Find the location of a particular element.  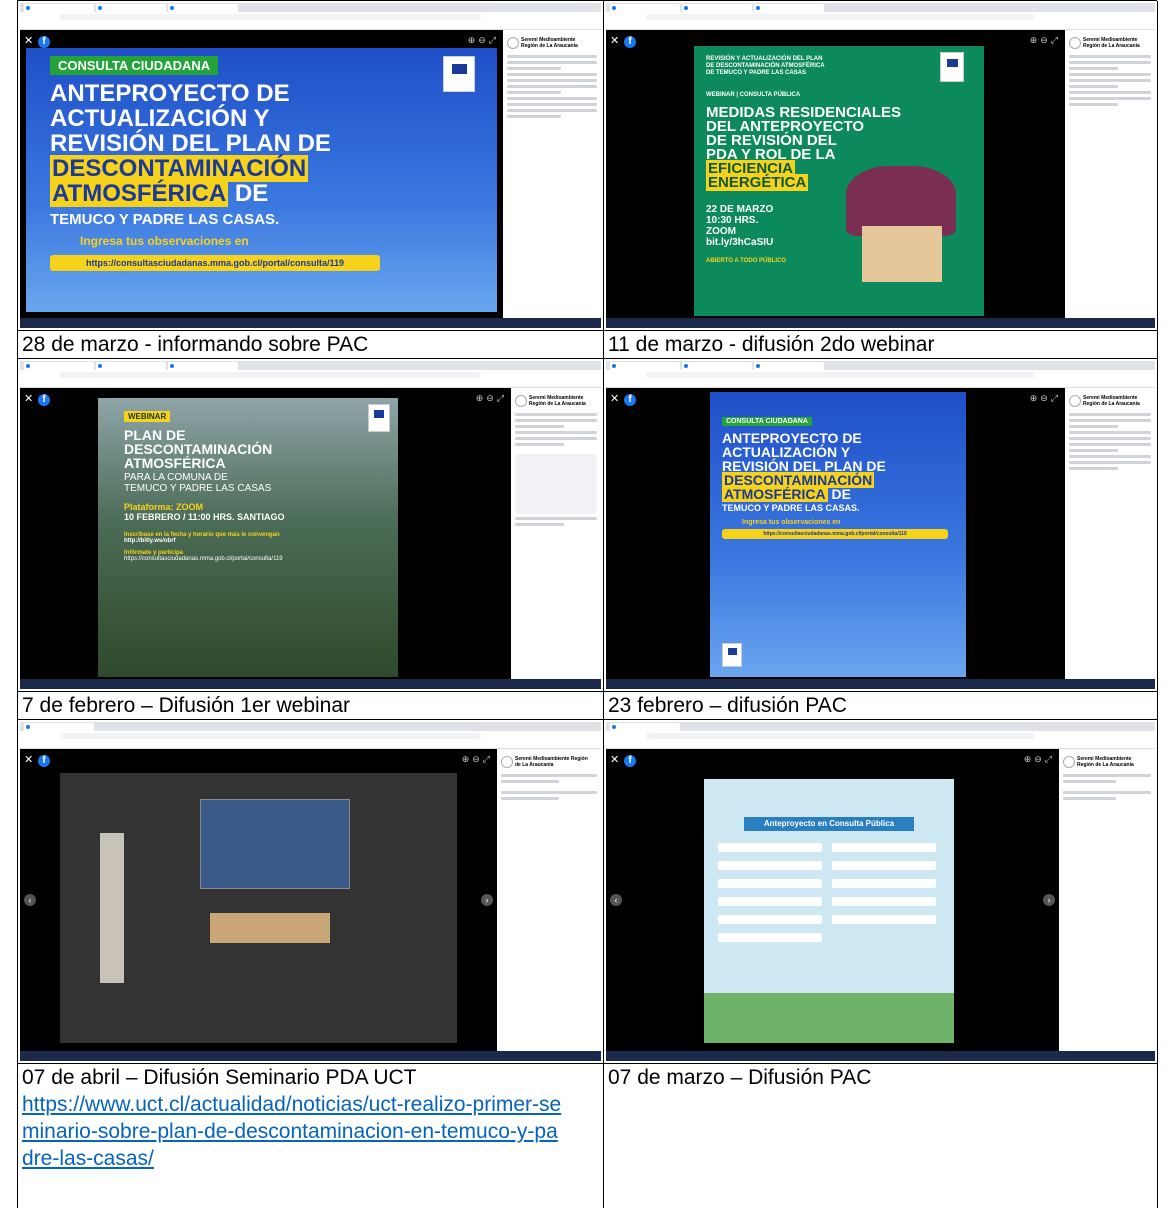

caption-2: 11 de marzo - difusión 2do webinar is located at coordinates (881, 345).